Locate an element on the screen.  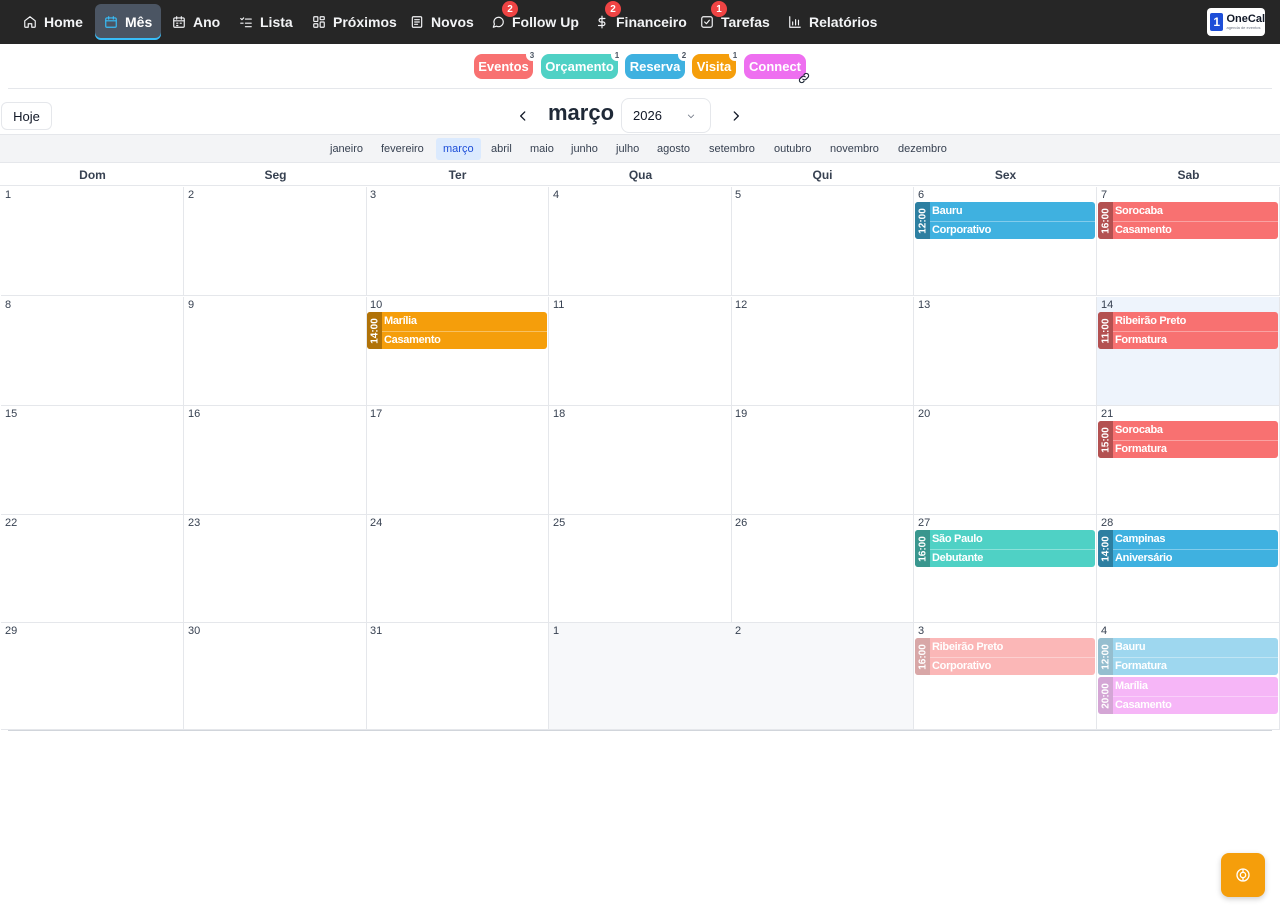
day-cell: 18 is located at coordinates (640, 460).